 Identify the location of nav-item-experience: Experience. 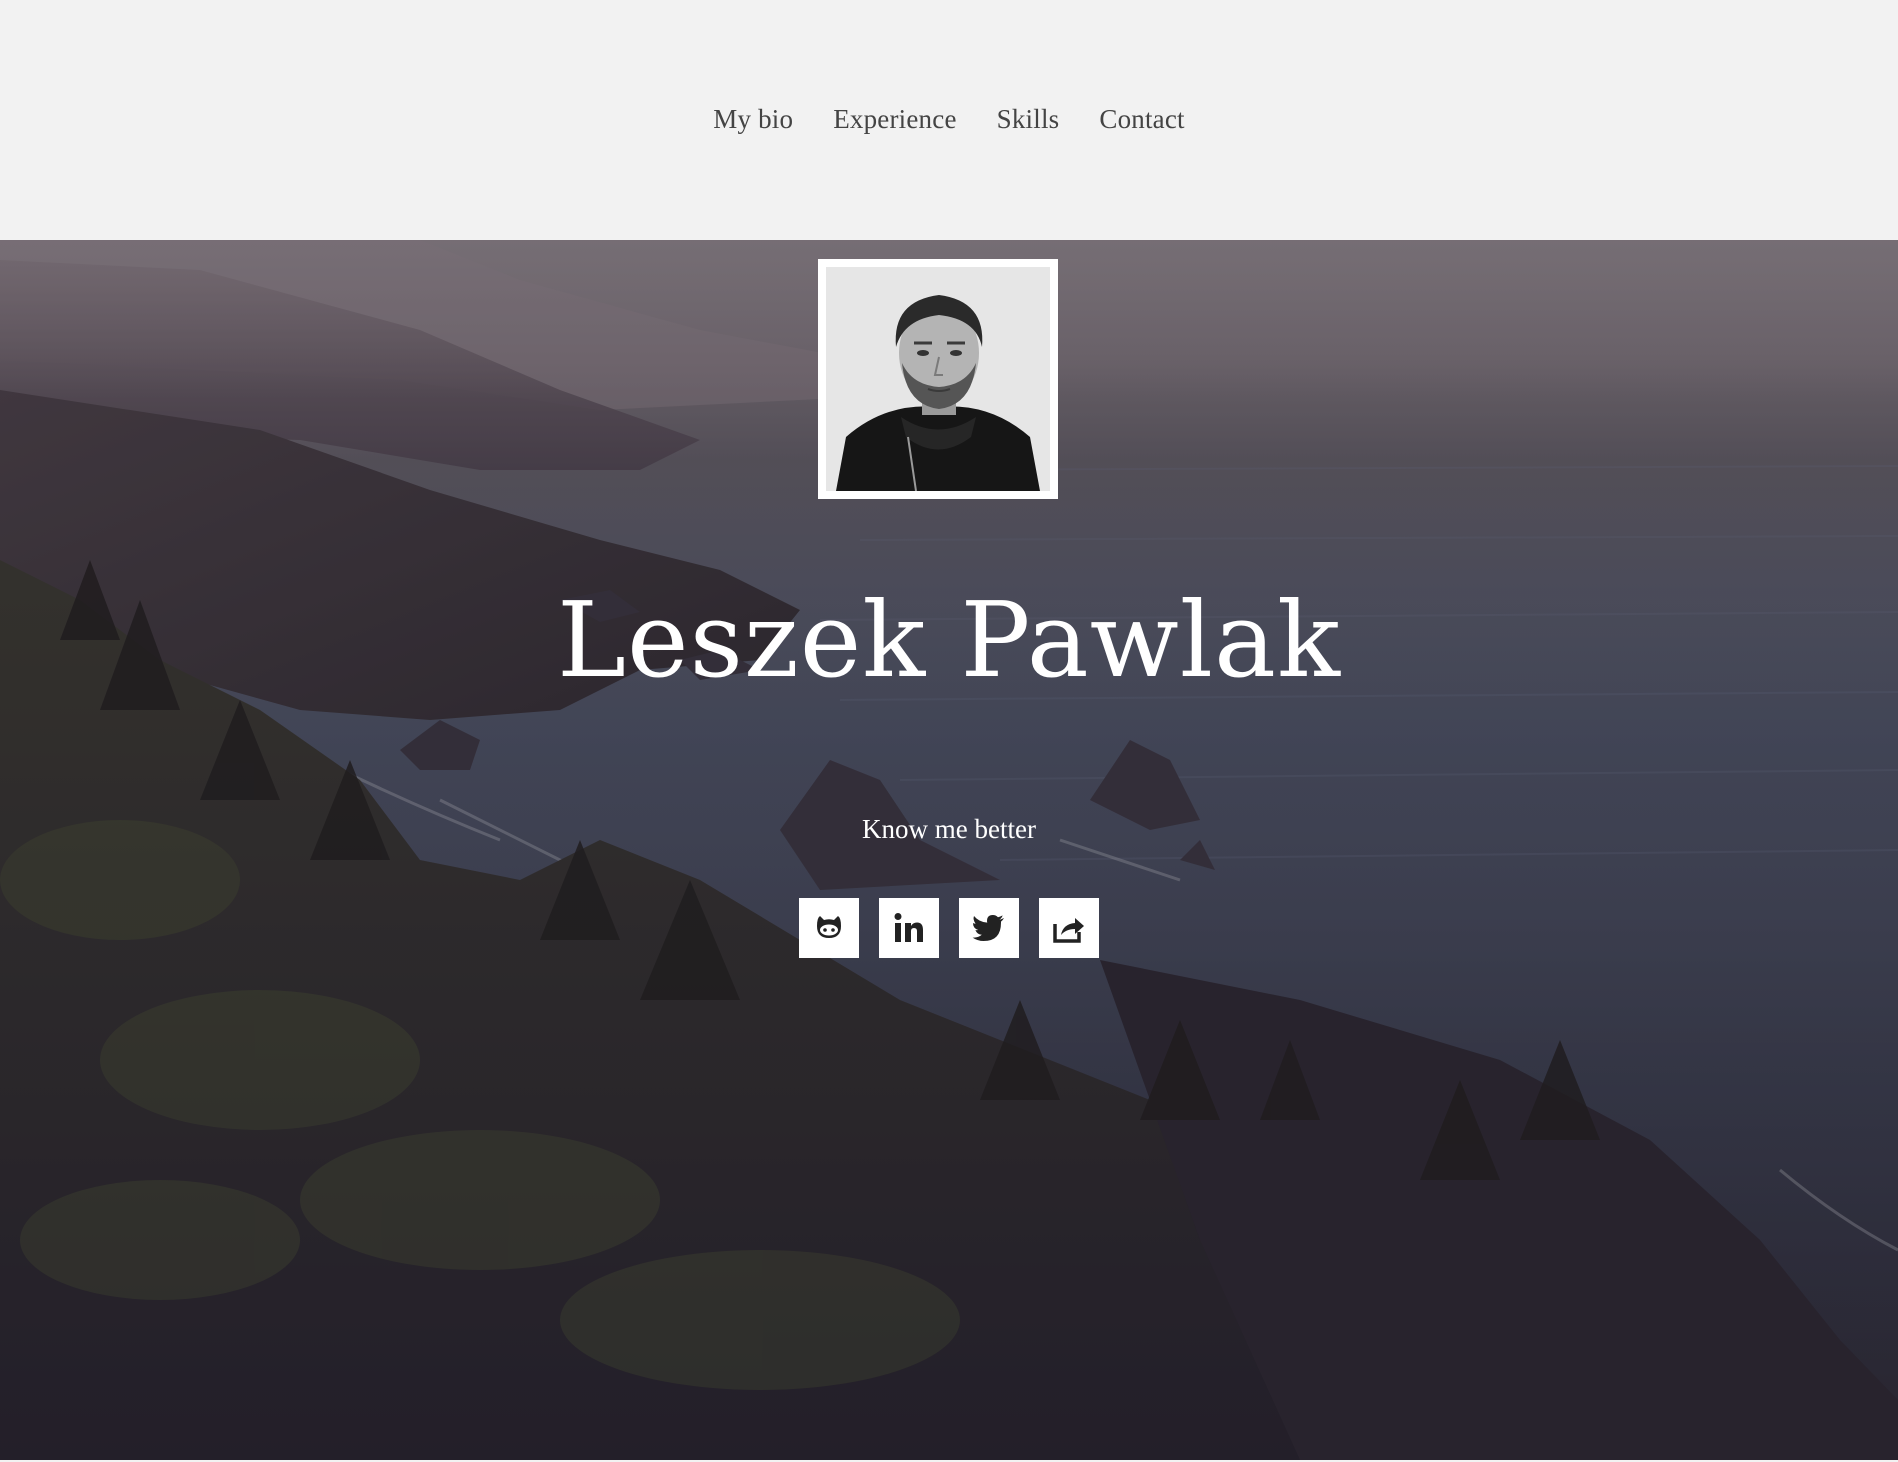
(894, 119).